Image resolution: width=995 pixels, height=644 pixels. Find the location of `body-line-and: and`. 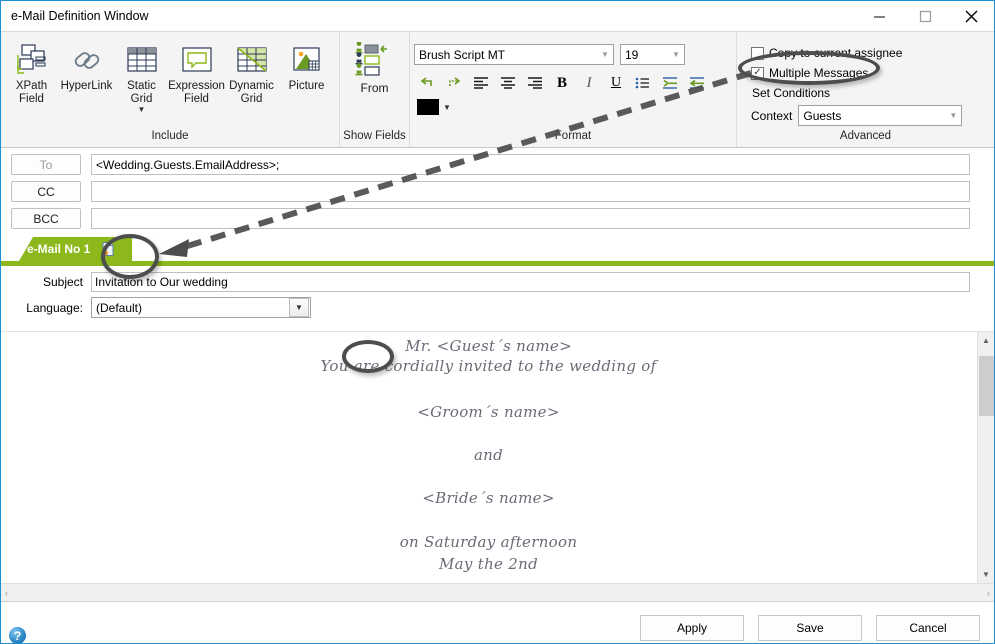

body-line-and: and is located at coordinates (488, 455).